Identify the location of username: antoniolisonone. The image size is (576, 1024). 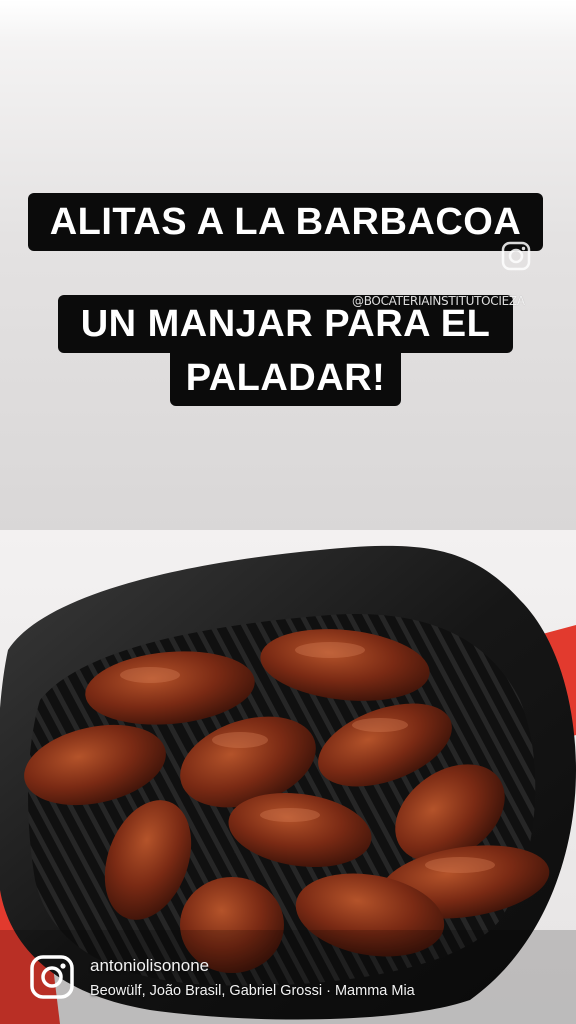
(149, 966).